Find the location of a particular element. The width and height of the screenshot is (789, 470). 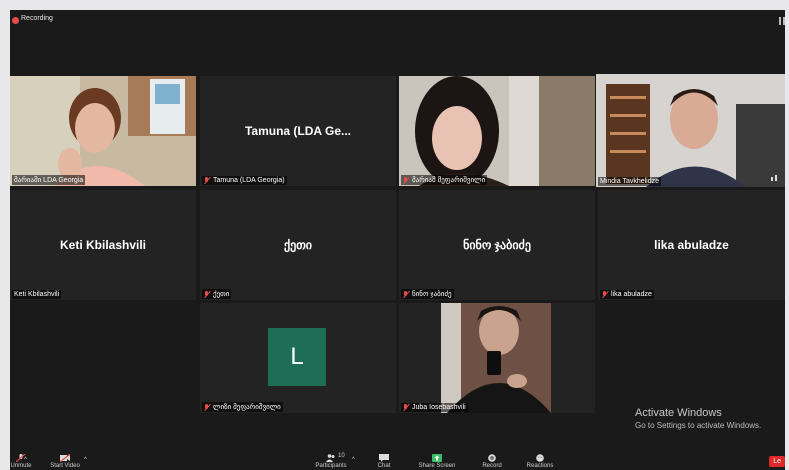

share-screen-button: Share Screen is located at coordinates (437, 461).